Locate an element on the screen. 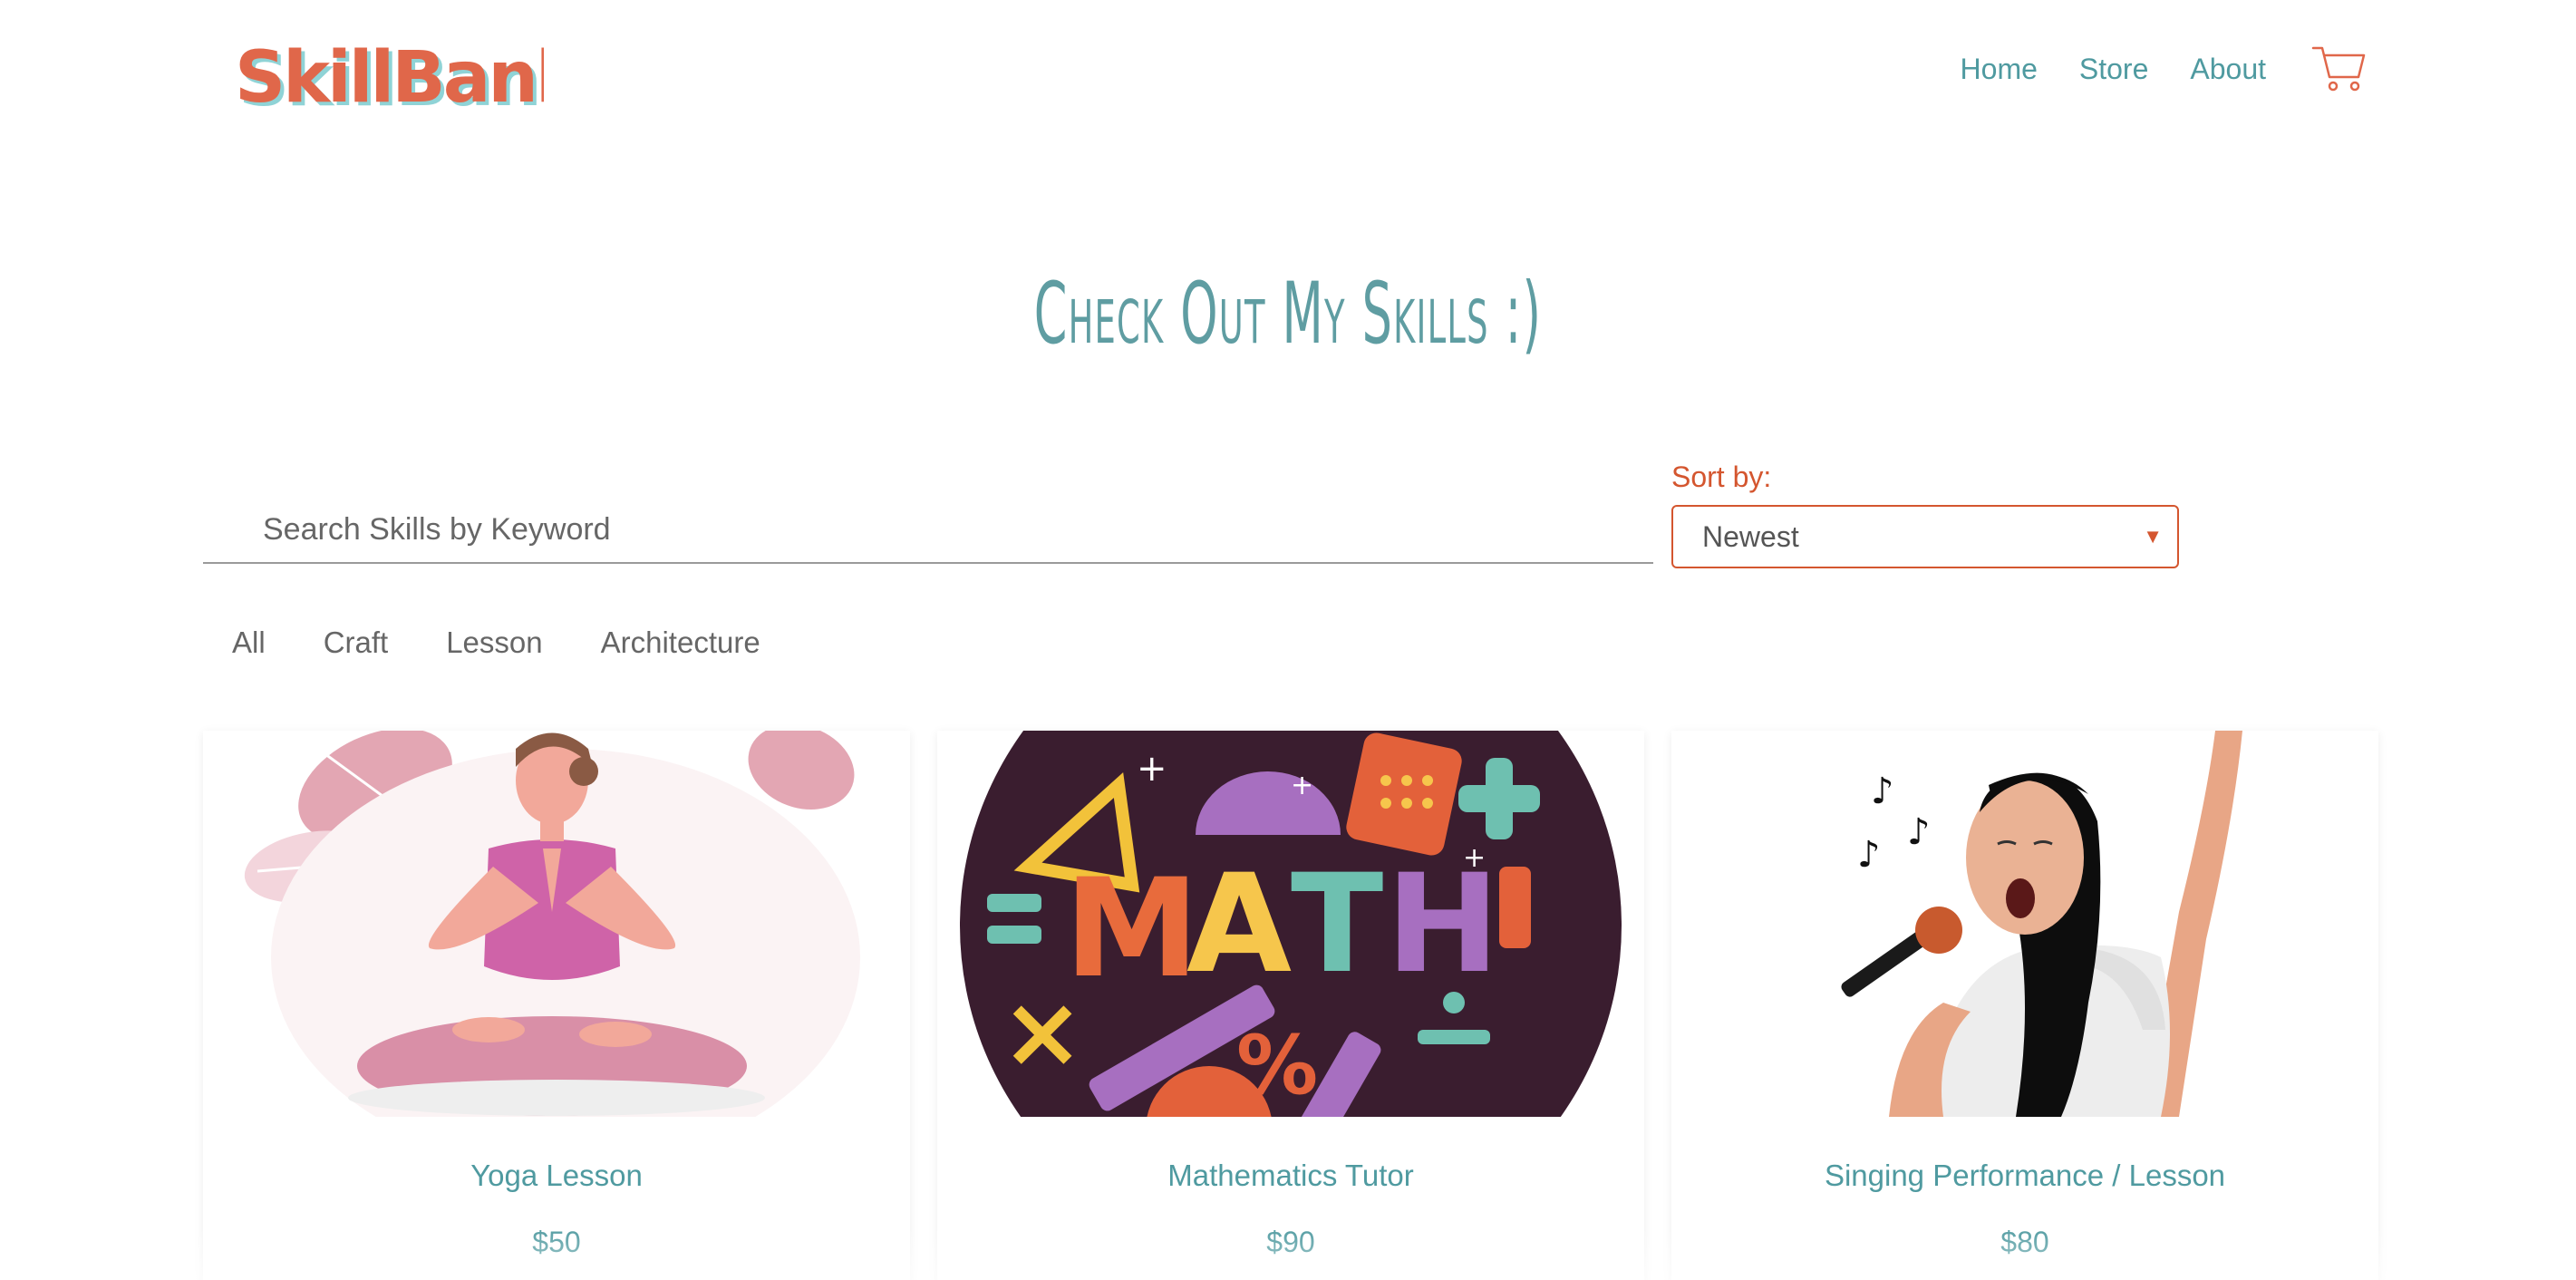  product-card: ♪ ♪ ♪ Singing Performance / Lesson $80 is located at coordinates (2024, 1005).